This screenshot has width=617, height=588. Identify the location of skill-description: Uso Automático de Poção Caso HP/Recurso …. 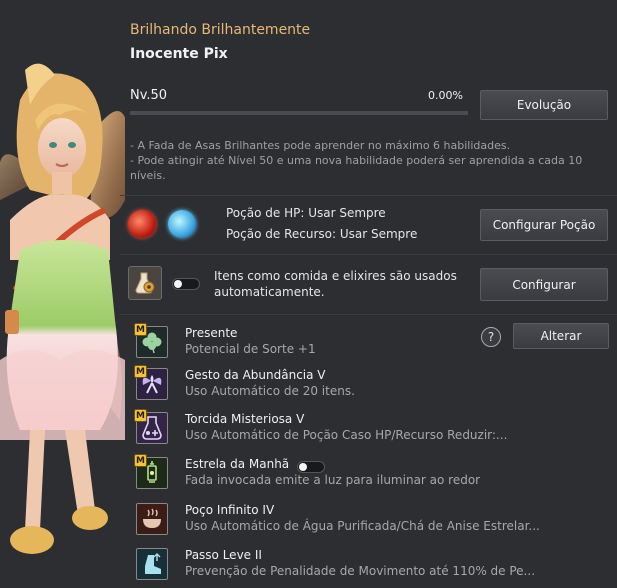
(346, 435).